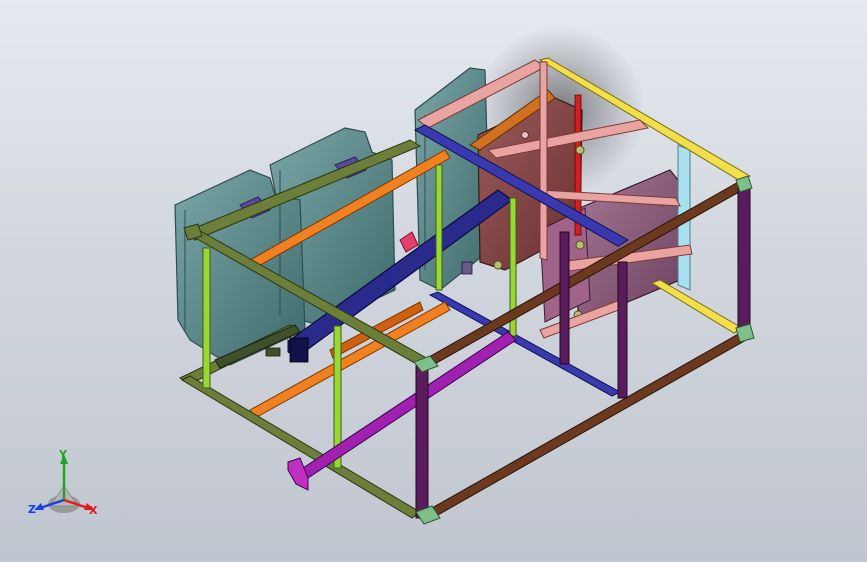 The height and width of the screenshot is (562, 867). Describe the element at coordinates (63, 454) in the screenshot. I see `y-axis-label: Y` at that location.